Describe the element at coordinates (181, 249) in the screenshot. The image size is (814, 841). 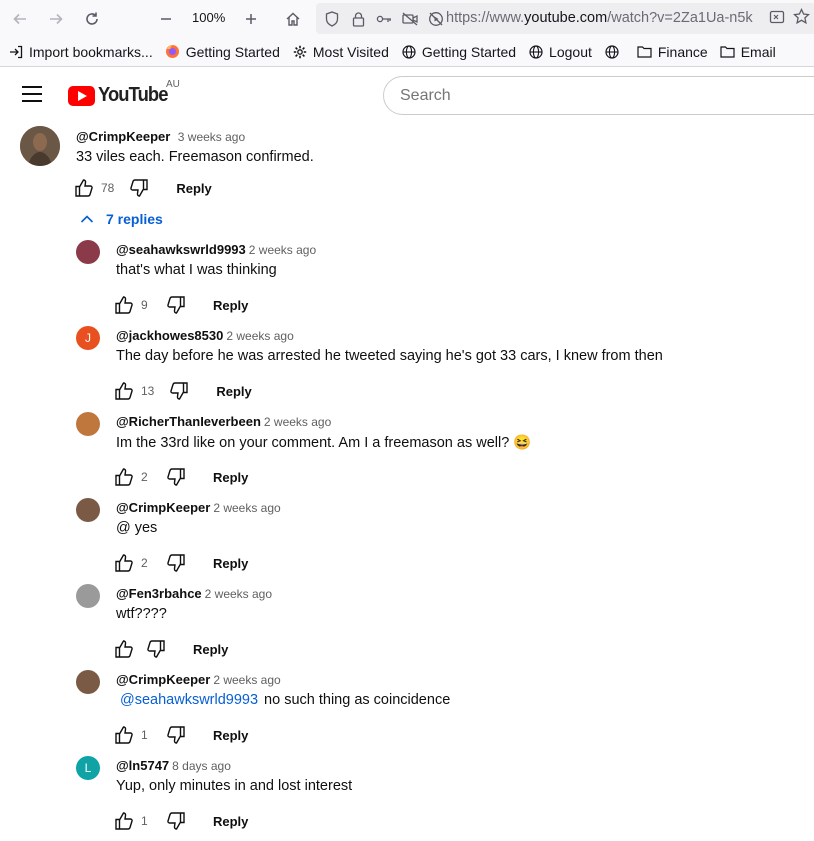
I see `reply-author: @seahawkswrld9993` at that location.